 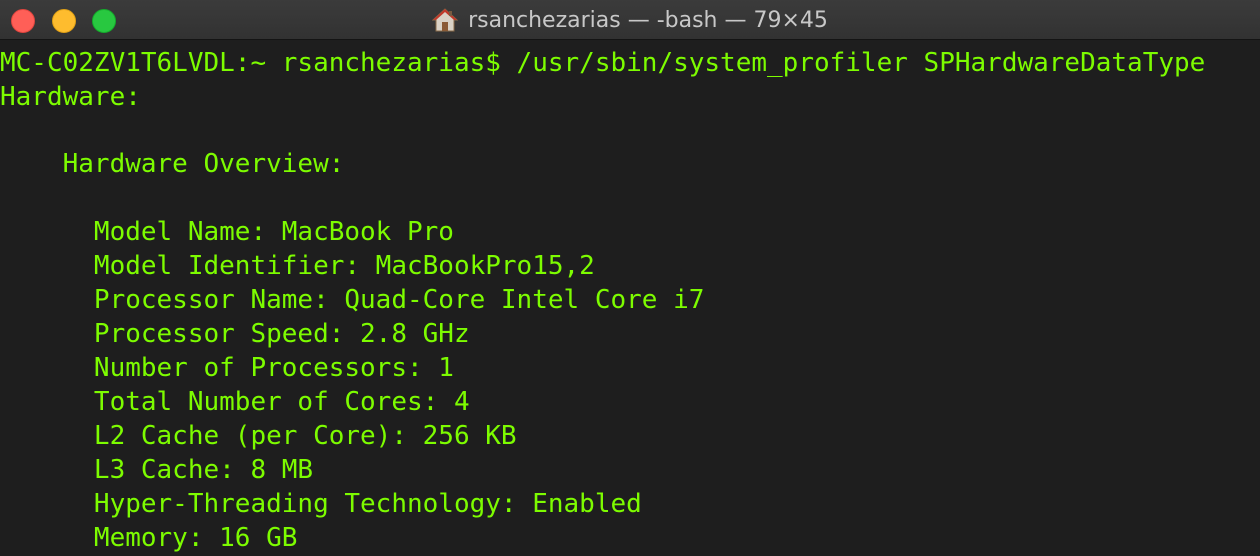 I want to click on terminal-line: Model Name: MacBook Pro, so click(x=227, y=232).